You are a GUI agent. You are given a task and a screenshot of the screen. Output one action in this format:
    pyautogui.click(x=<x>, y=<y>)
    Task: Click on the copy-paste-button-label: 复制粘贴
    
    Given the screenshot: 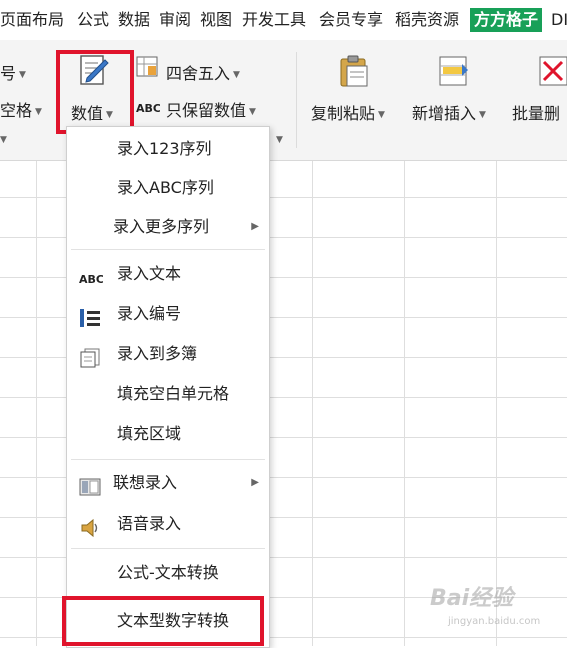 What is the action you would take?
    pyautogui.click(x=343, y=113)
    